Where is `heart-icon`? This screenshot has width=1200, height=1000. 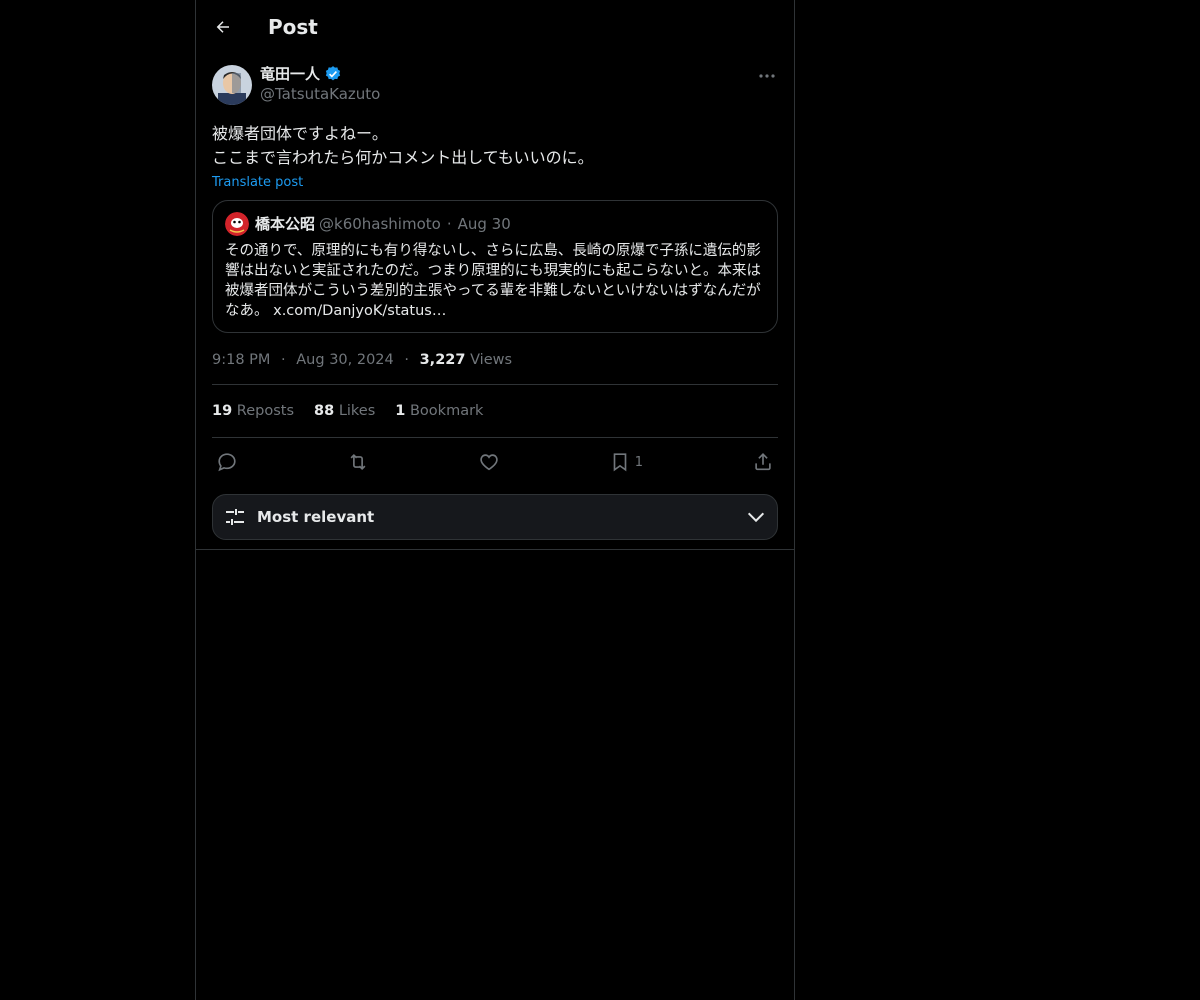
heart-icon is located at coordinates (489, 462).